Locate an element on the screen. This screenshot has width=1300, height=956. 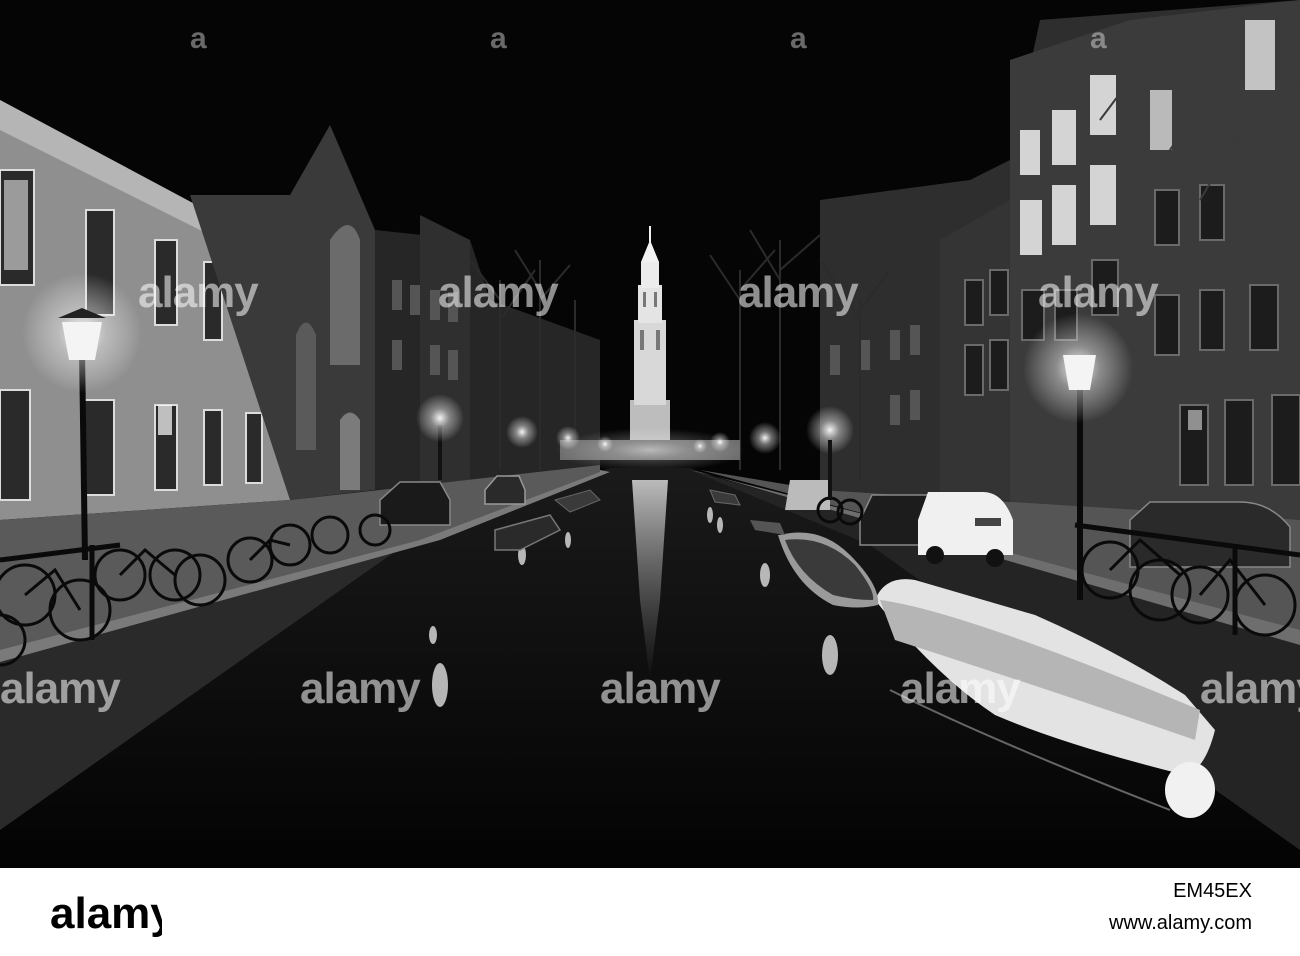
alamy-logo: alamy is located at coordinates (106, 912).